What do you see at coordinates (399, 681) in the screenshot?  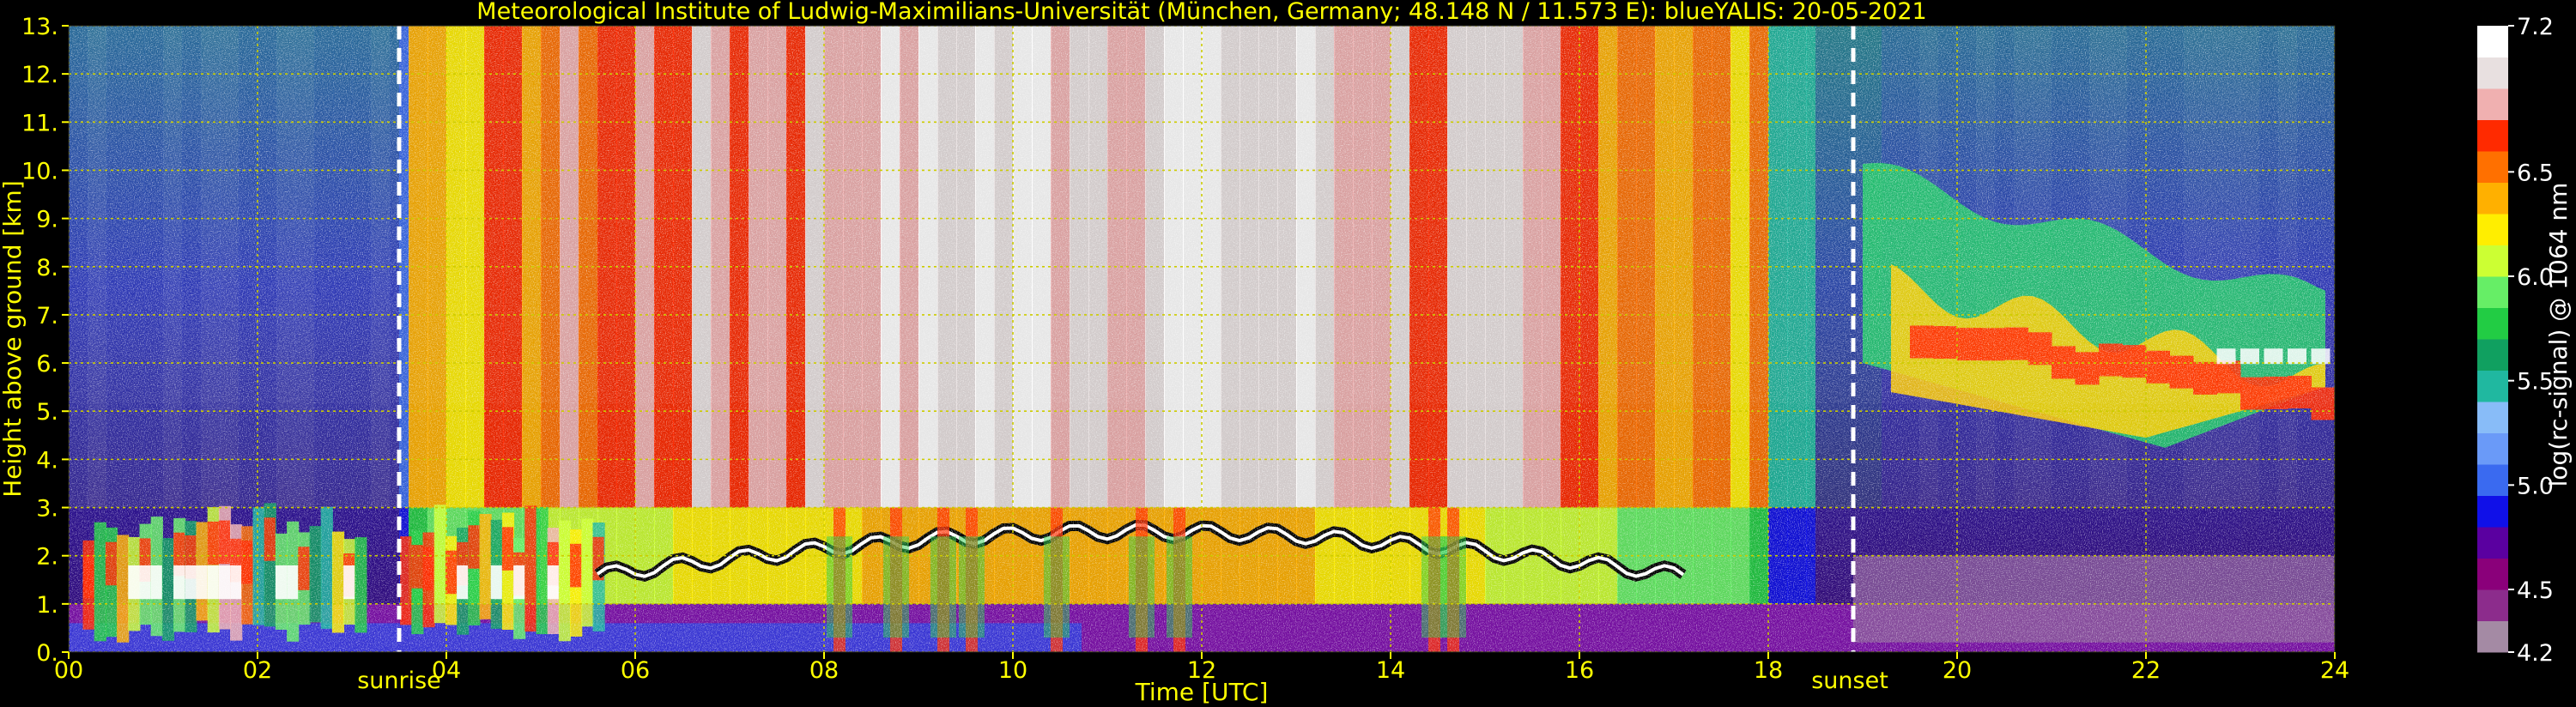 I see `sun-marker-label: sunrise` at bounding box center [399, 681].